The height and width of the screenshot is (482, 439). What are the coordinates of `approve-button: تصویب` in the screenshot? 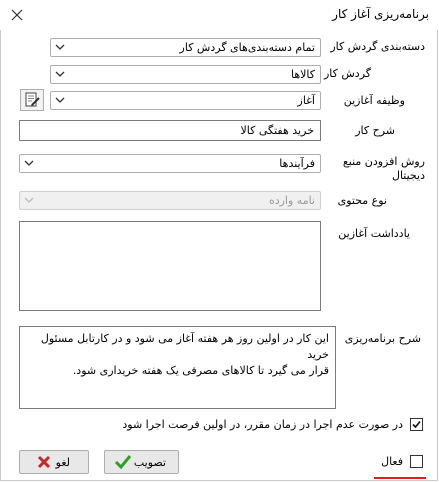 It's located at (141, 462).